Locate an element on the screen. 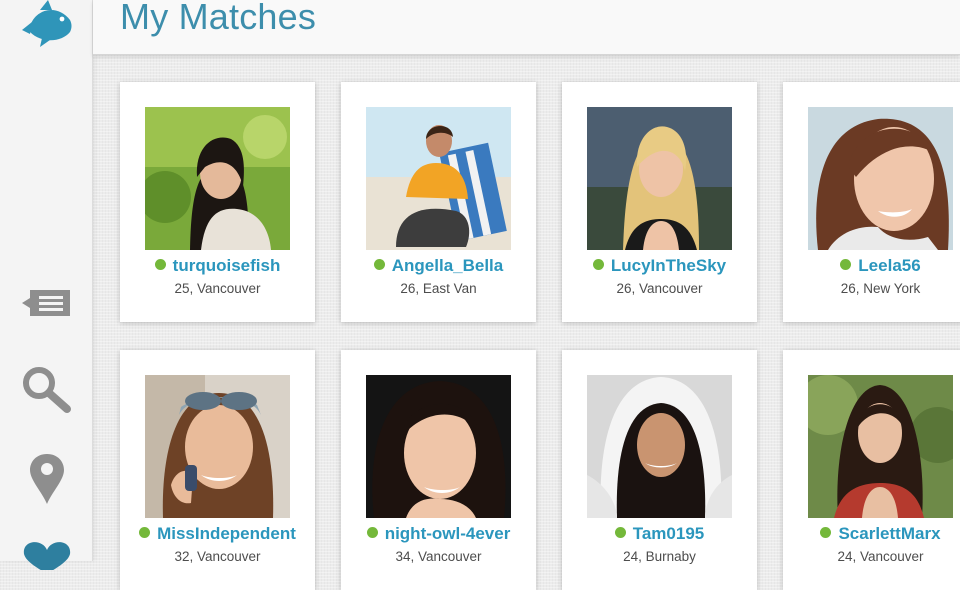 Image resolution: width=960 pixels, height=590 pixels. username: Angella_Bella is located at coordinates (448, 265).